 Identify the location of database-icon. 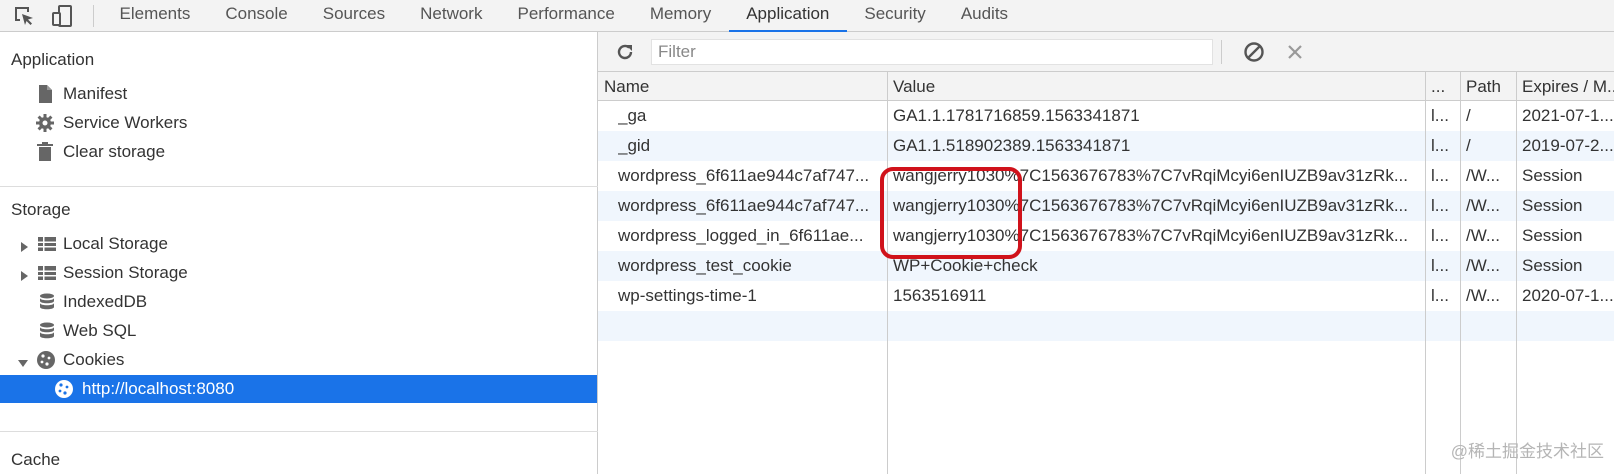
(47, 302).